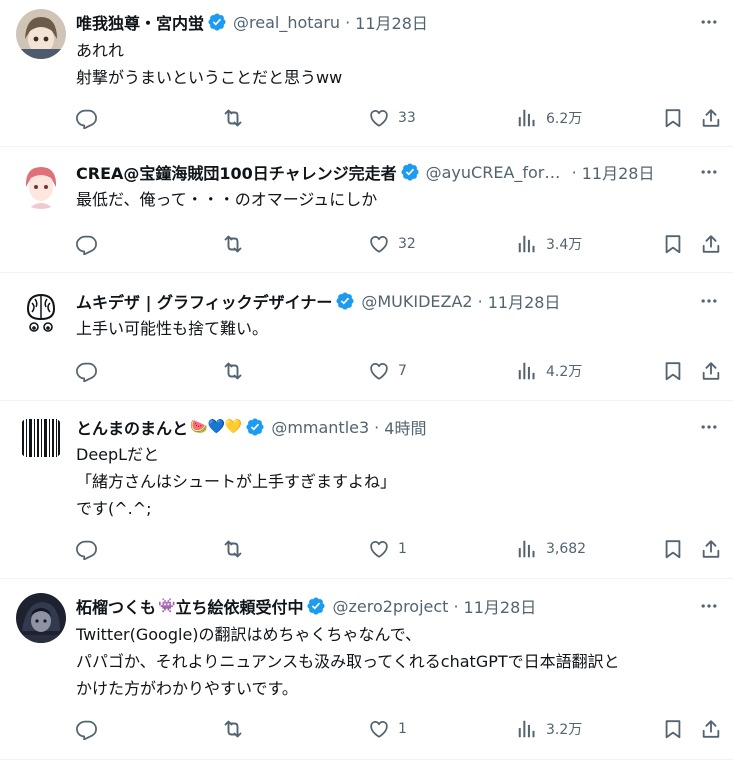 The image size is (733, 763). What do you see at coordinates (392, 118) in the screenshot?
I see `like-button: 33` at bounding box center [392, 118].